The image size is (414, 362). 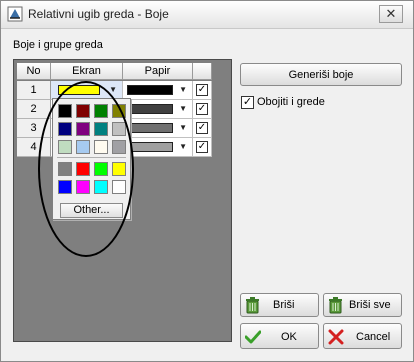 I want to click on header-ekran: Ekran, so click(x=87, y=71).